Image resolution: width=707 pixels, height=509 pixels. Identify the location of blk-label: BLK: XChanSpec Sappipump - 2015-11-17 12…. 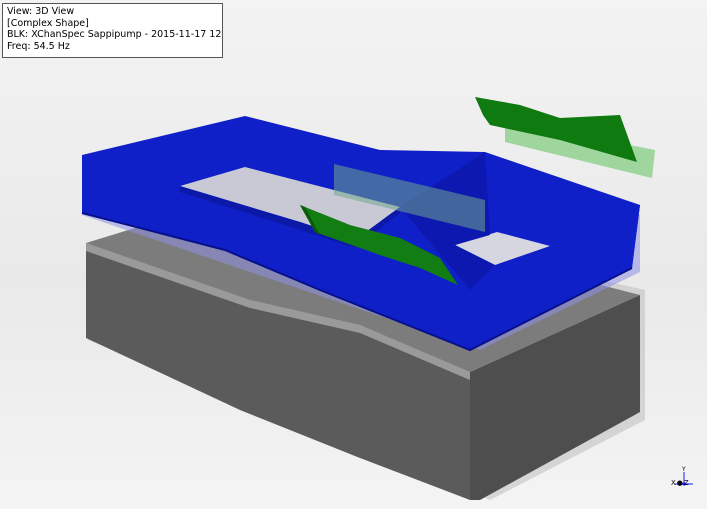
(114, 34).